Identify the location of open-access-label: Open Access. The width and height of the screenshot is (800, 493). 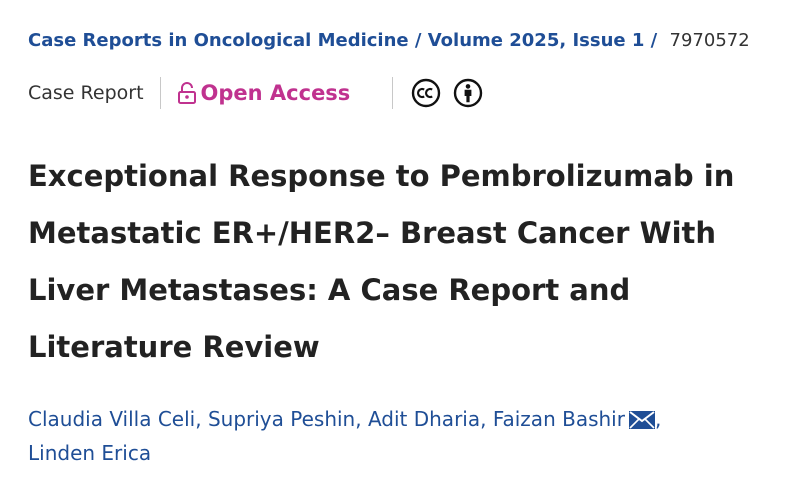
(275, 93).